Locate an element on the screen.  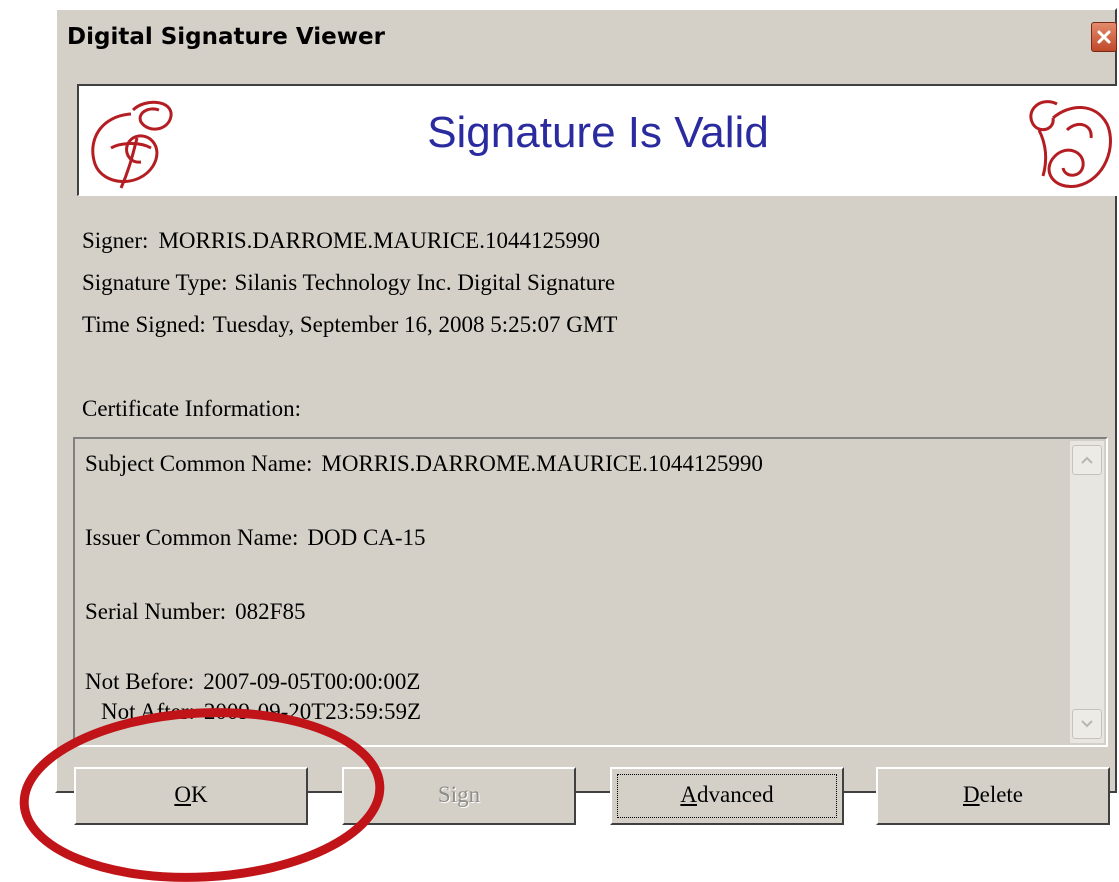
time-signed-value: Tuesday, September 16, 2008 5:25:07 GMT is located at coordinates (415, 324).